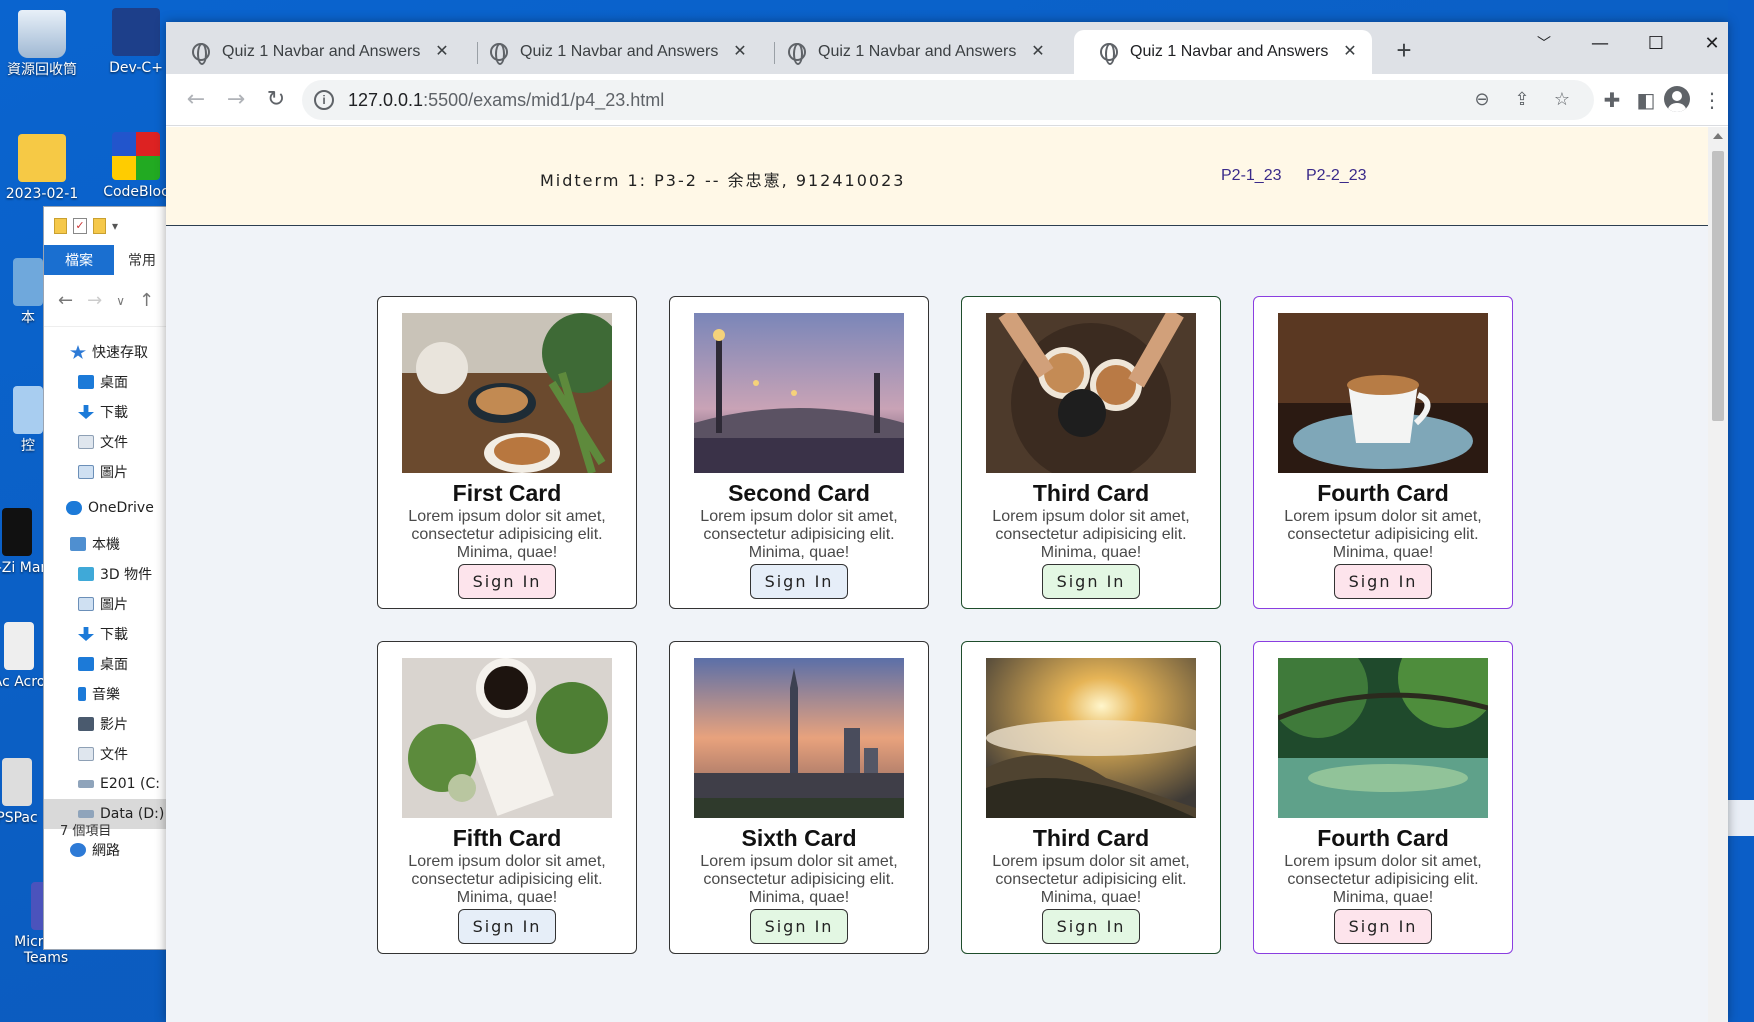  I want to click on qat-dropdown-icon: ▾, so click(115, 226).